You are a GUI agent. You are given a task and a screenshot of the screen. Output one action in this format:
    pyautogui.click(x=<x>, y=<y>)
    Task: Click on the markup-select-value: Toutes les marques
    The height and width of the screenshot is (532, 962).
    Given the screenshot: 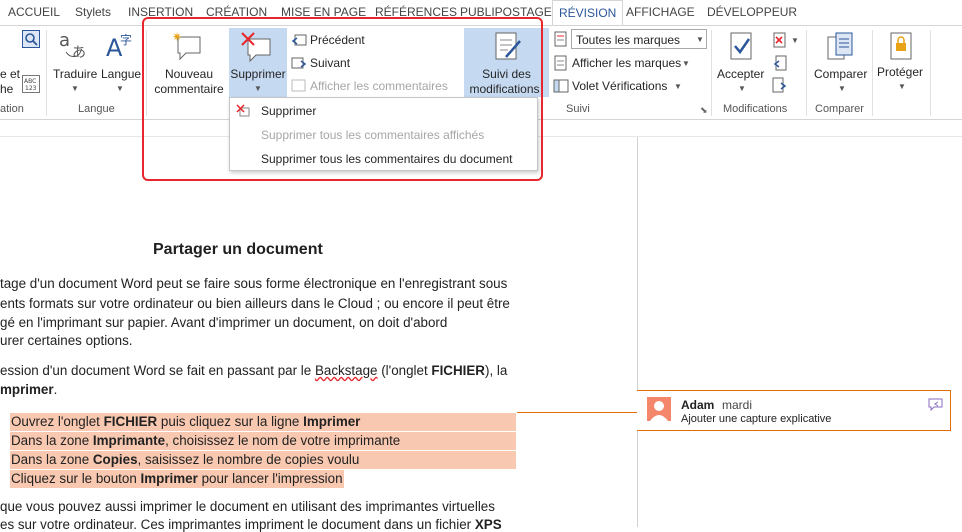 What is the action you would take?
    pyautogui.click(x=628, y=40)
    